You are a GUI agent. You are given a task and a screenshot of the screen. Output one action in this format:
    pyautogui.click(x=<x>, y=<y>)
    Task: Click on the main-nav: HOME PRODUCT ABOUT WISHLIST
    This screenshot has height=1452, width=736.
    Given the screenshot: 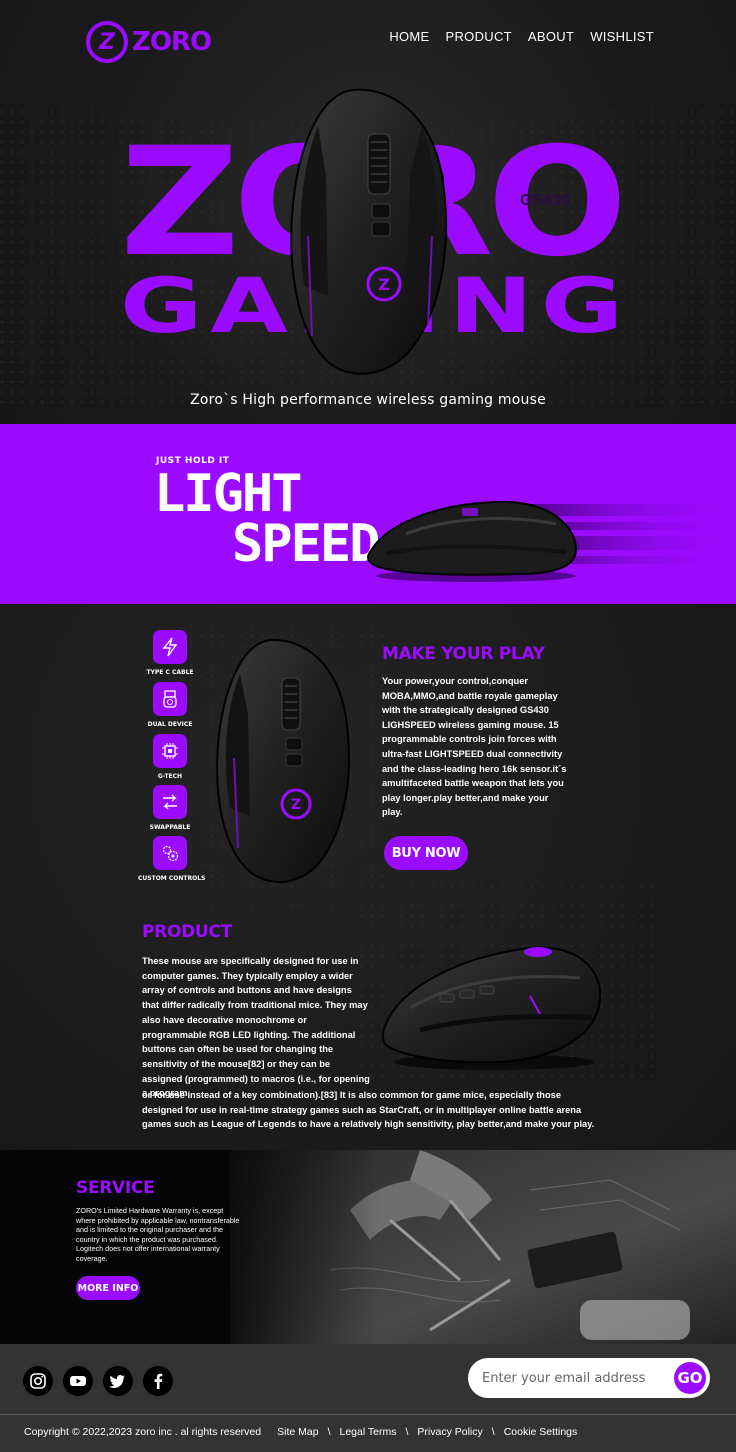 What is the action you would take?
    pyautogui.click(x=521, y=36)
    